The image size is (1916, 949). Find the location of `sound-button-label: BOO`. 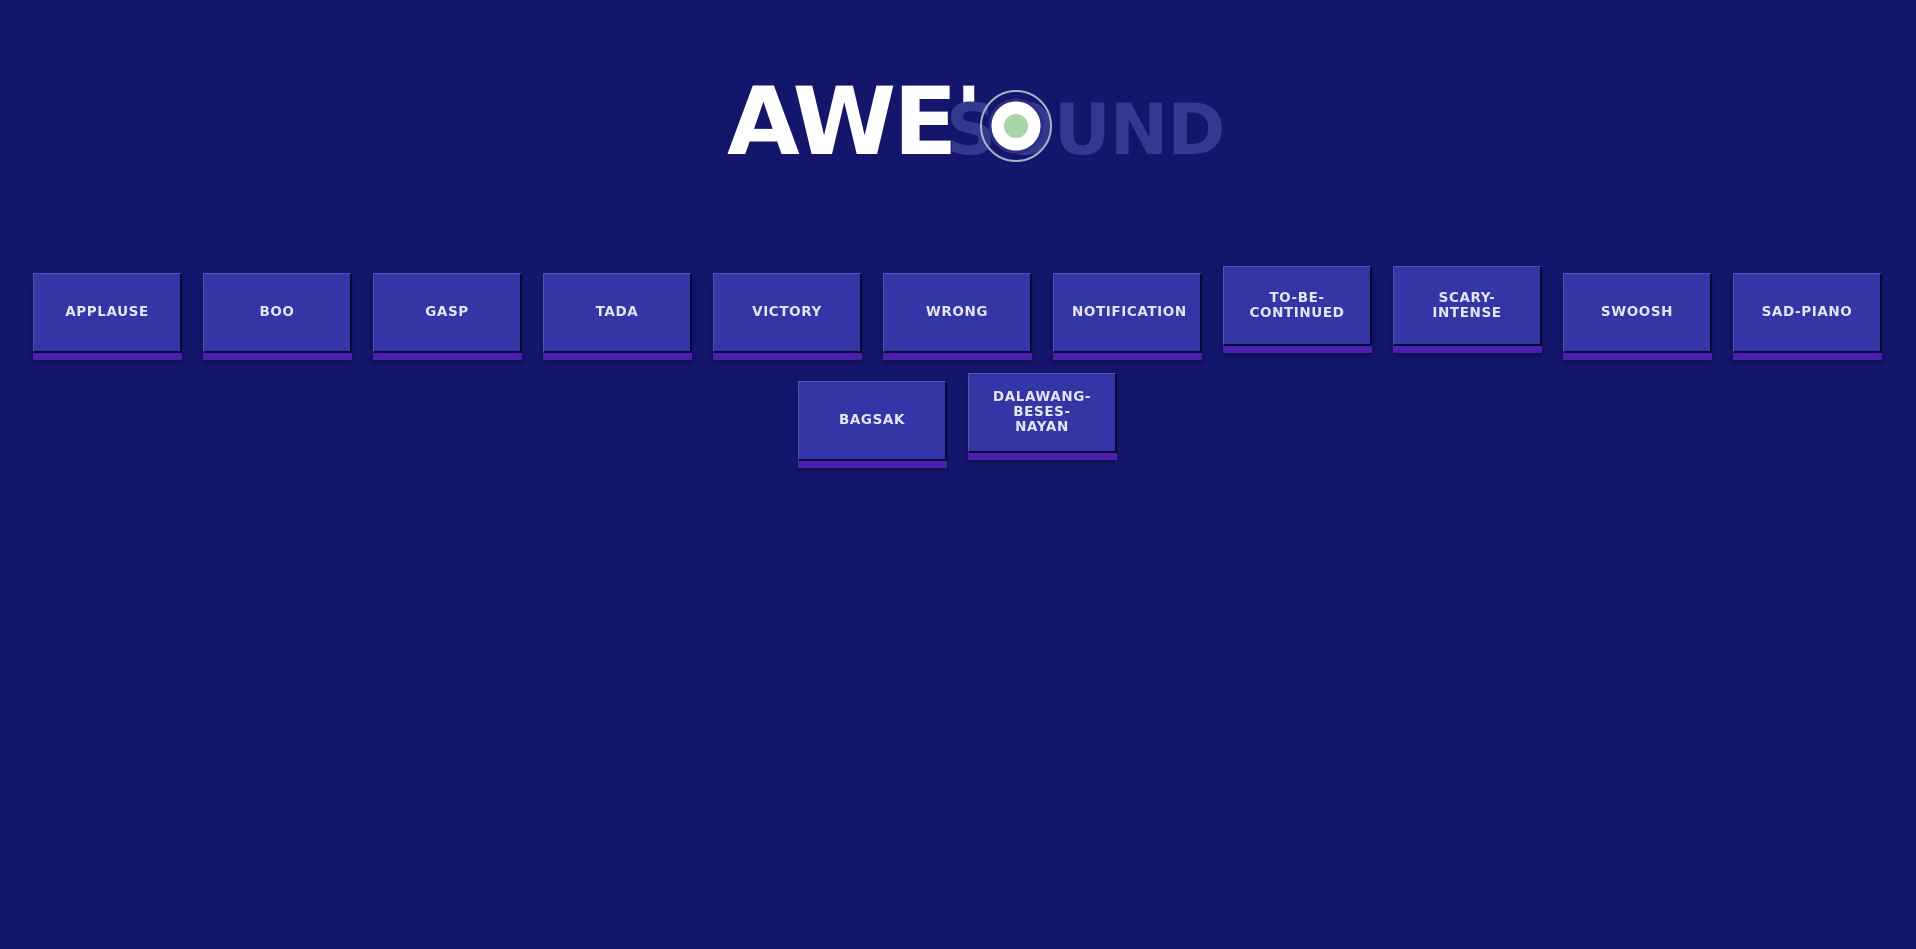

sound-button-label: BOO is located at coordinates (277, 312).